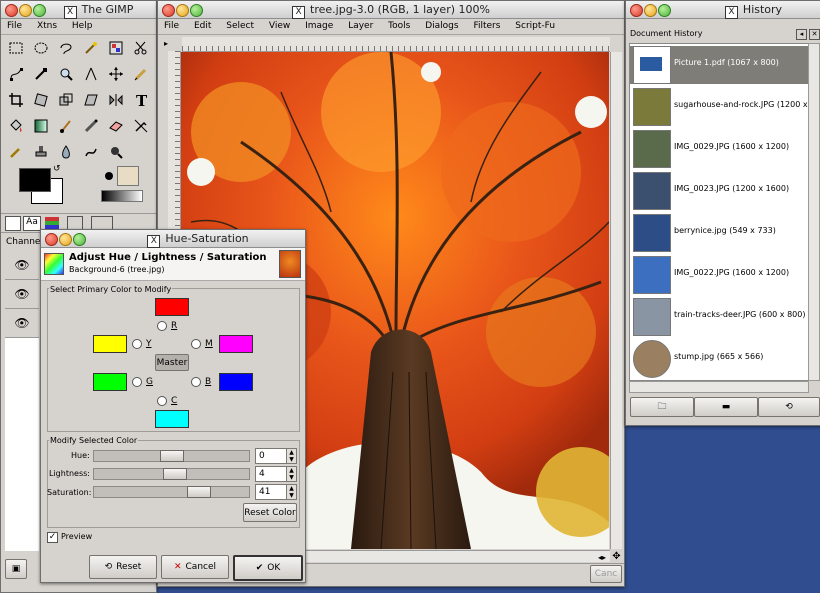  What do you see at coordinates (123, 567) in the screenshot?
I see `reset-button: ⟲ Reset` at bounding box center [123, 567].